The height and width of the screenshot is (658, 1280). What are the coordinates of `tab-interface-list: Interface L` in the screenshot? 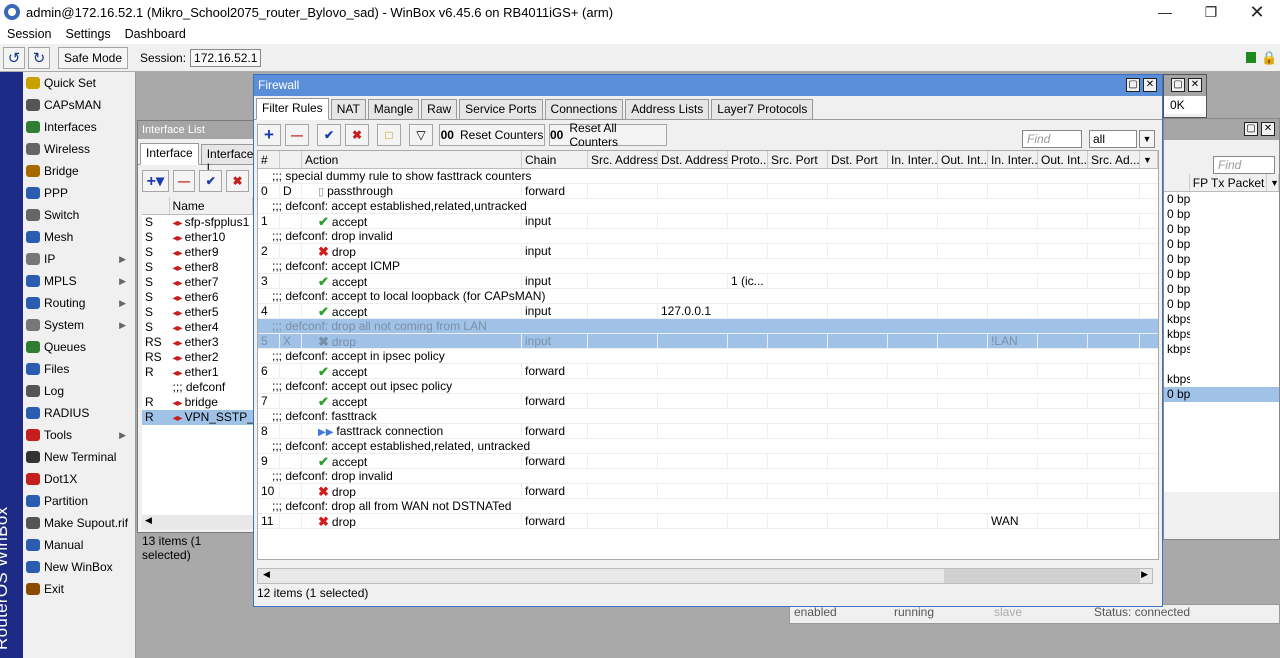 It's located at (230, 159).